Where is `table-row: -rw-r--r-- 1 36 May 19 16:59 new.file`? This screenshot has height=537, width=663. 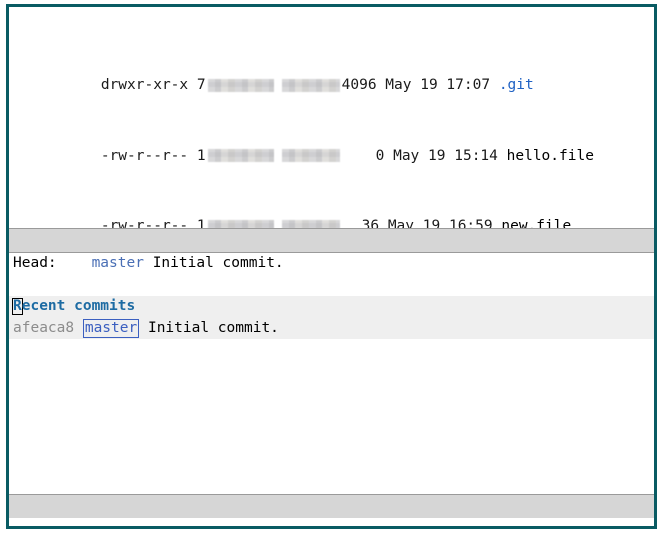 table-row: -rw-r--r-- 1 36 May 19 16:59 new.file is located at coordinates (331, 214).